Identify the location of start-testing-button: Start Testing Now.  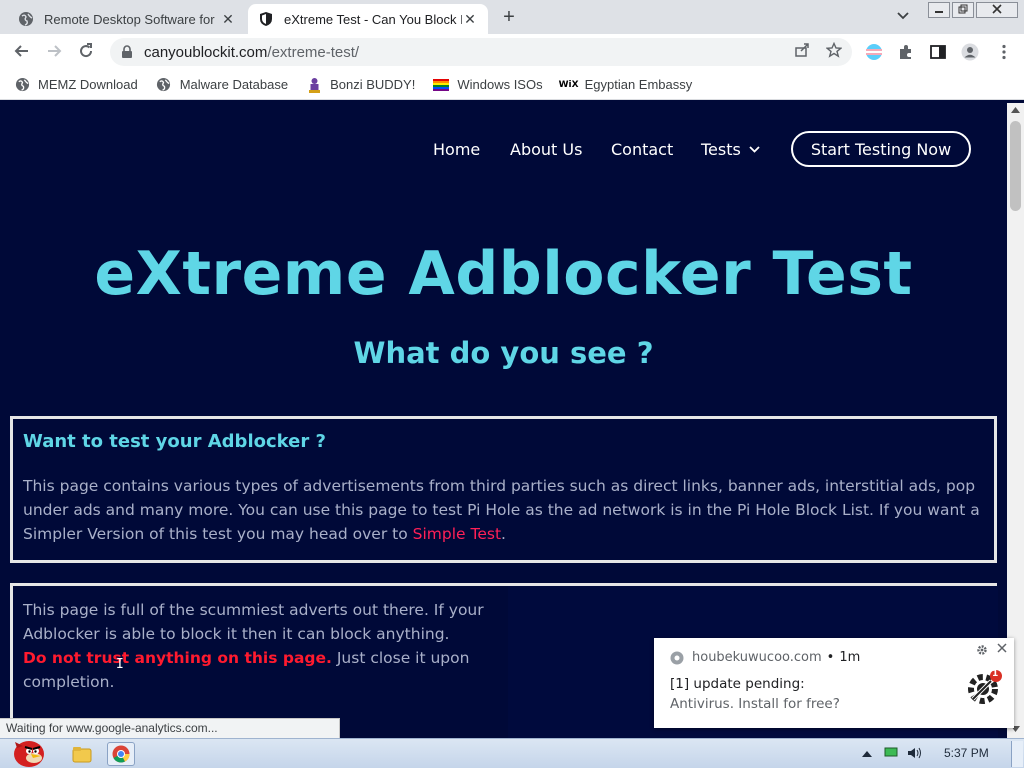
(881, 149).